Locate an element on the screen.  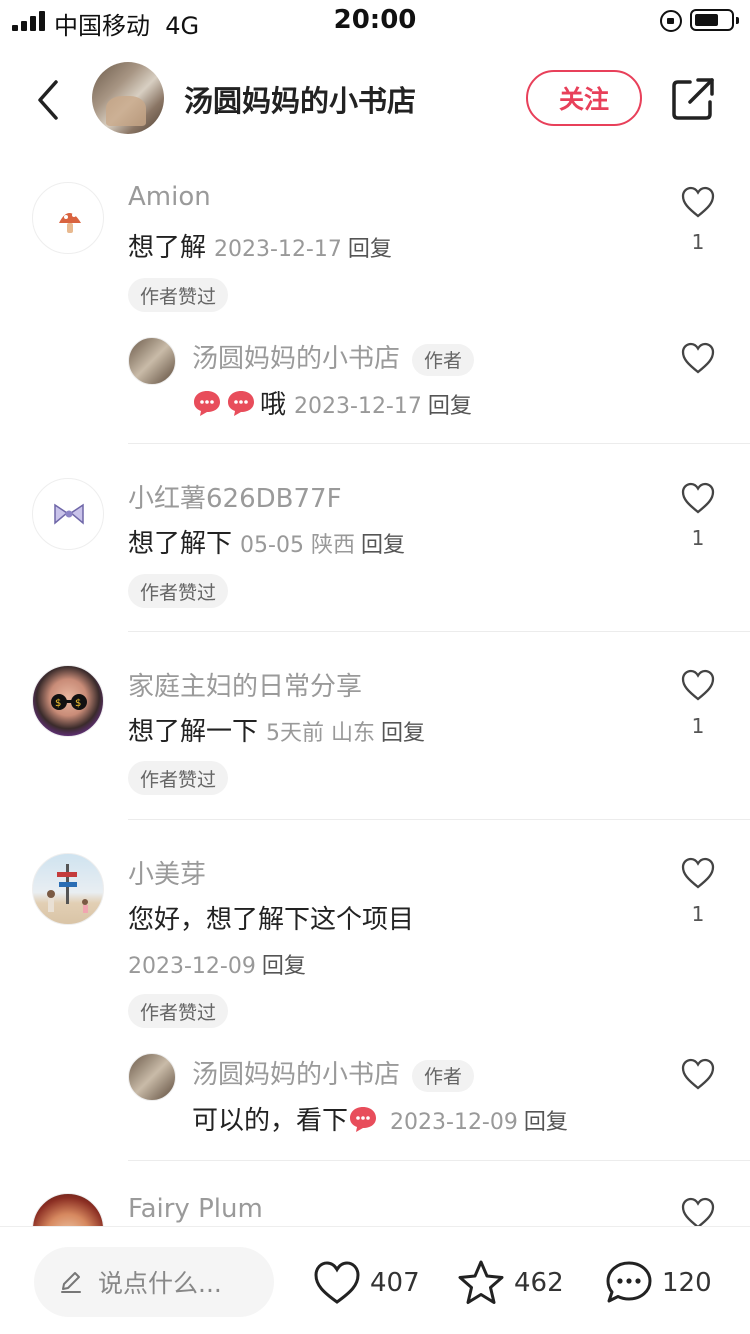
avatar: $ $ is located at coordinates (68, 701).